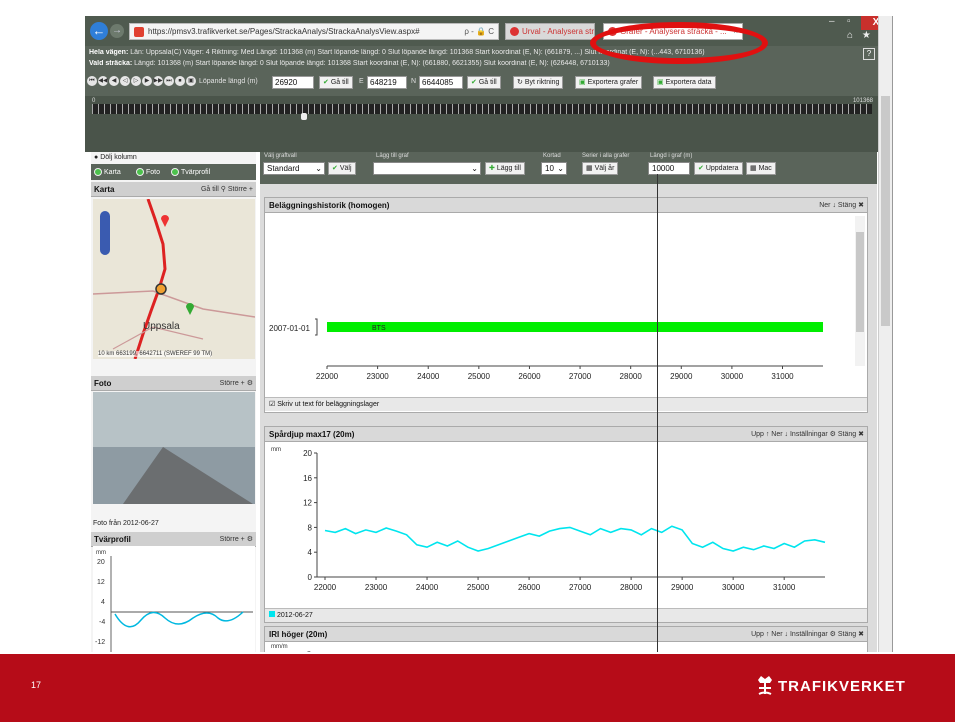 This screenshot has height=722, width=955. I want to click on back-arrow-icon: ←, so click(99, 31).